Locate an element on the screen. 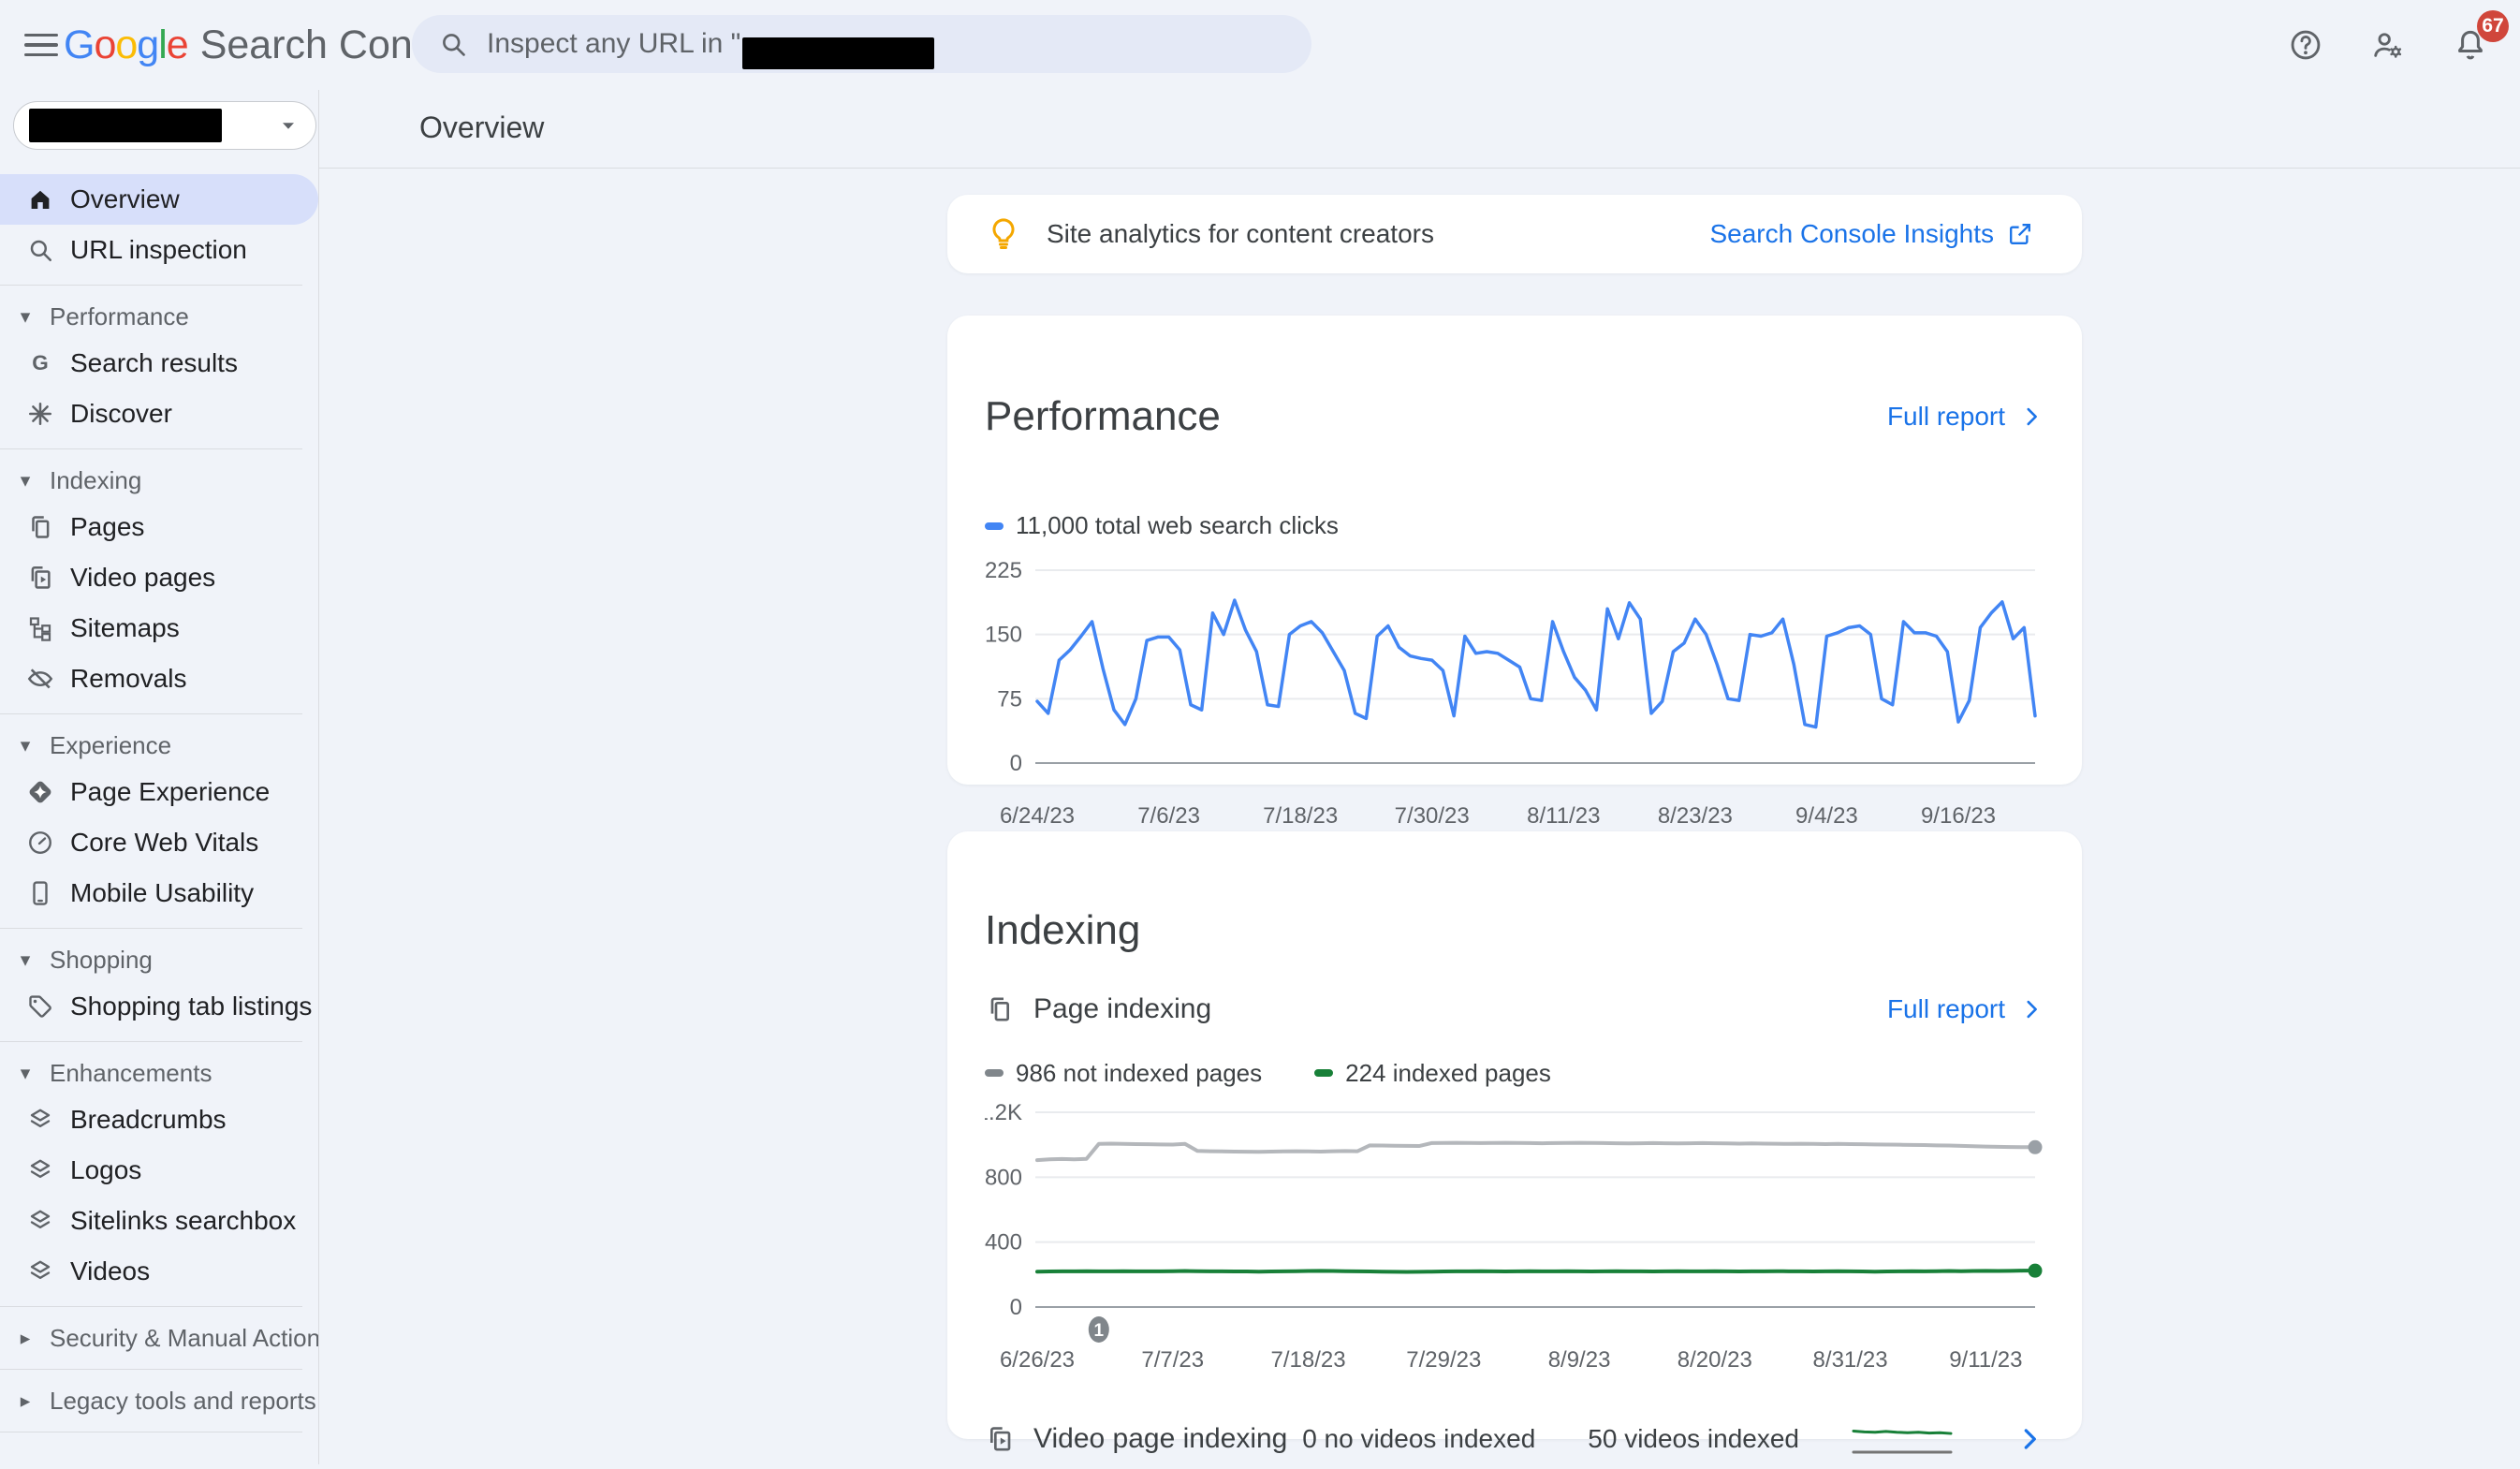 The width and height of the screenshot is (2520, 1469). sidebar-item-label: Pages is located at coordinates (107, 527).